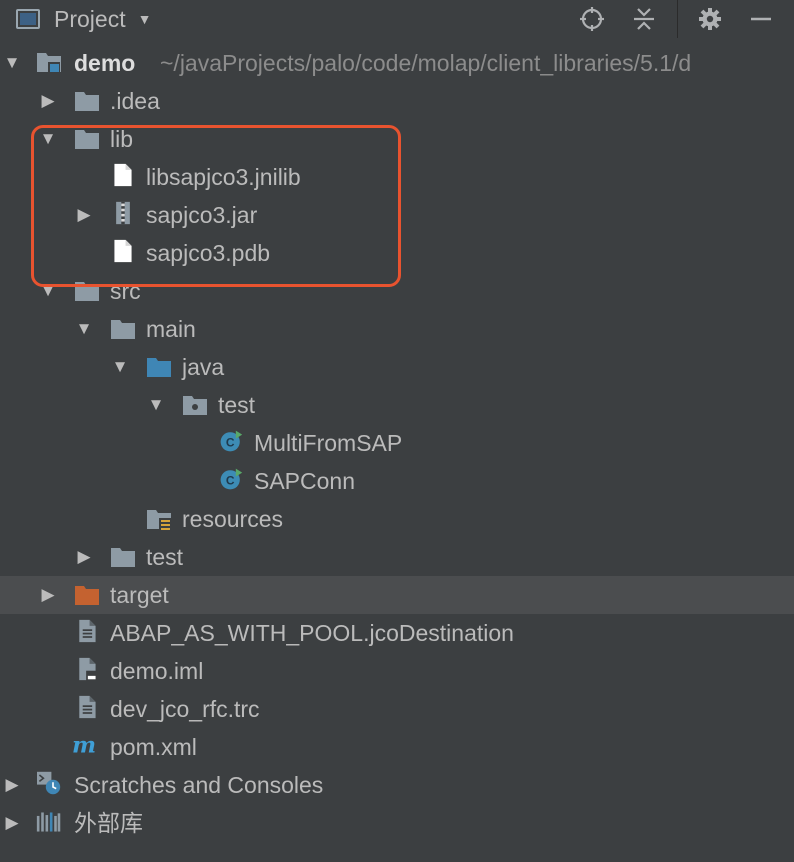 This screenshot has width=794, height=862. What do you see at coordinates (397, 747) in the screenshot?
I see `tree-row-pom-xml: m pom.xml` at bounding box center [397, 747].